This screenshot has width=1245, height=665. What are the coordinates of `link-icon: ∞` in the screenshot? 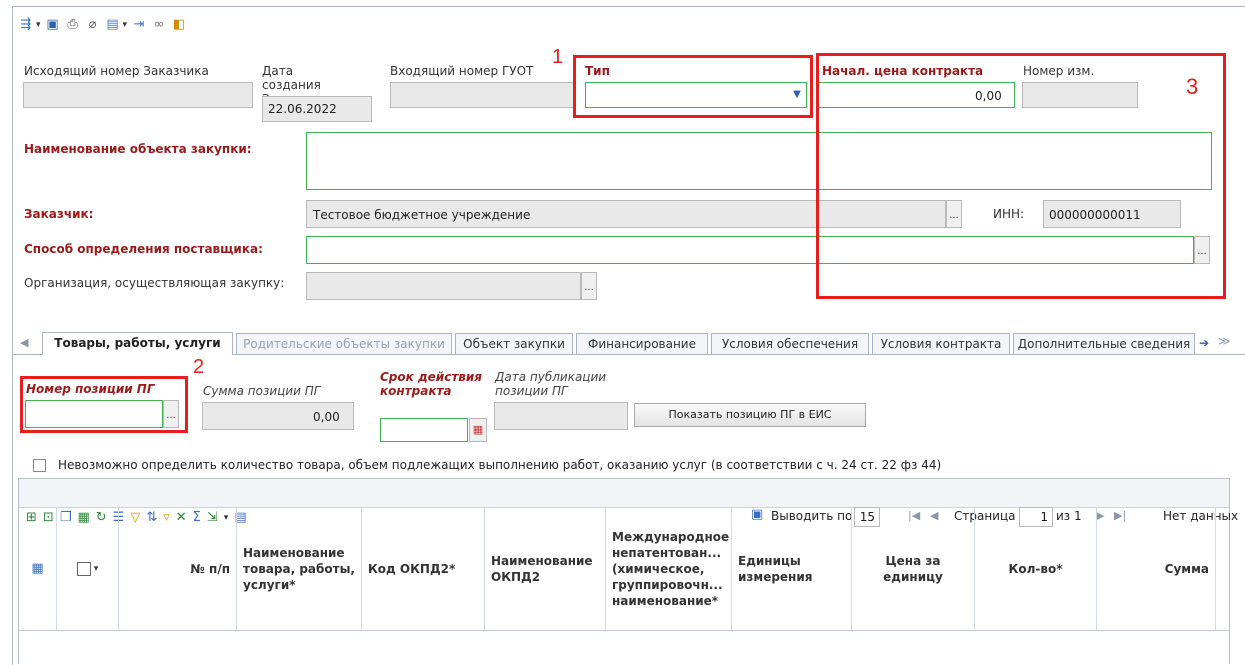 It's located at (159, 25).